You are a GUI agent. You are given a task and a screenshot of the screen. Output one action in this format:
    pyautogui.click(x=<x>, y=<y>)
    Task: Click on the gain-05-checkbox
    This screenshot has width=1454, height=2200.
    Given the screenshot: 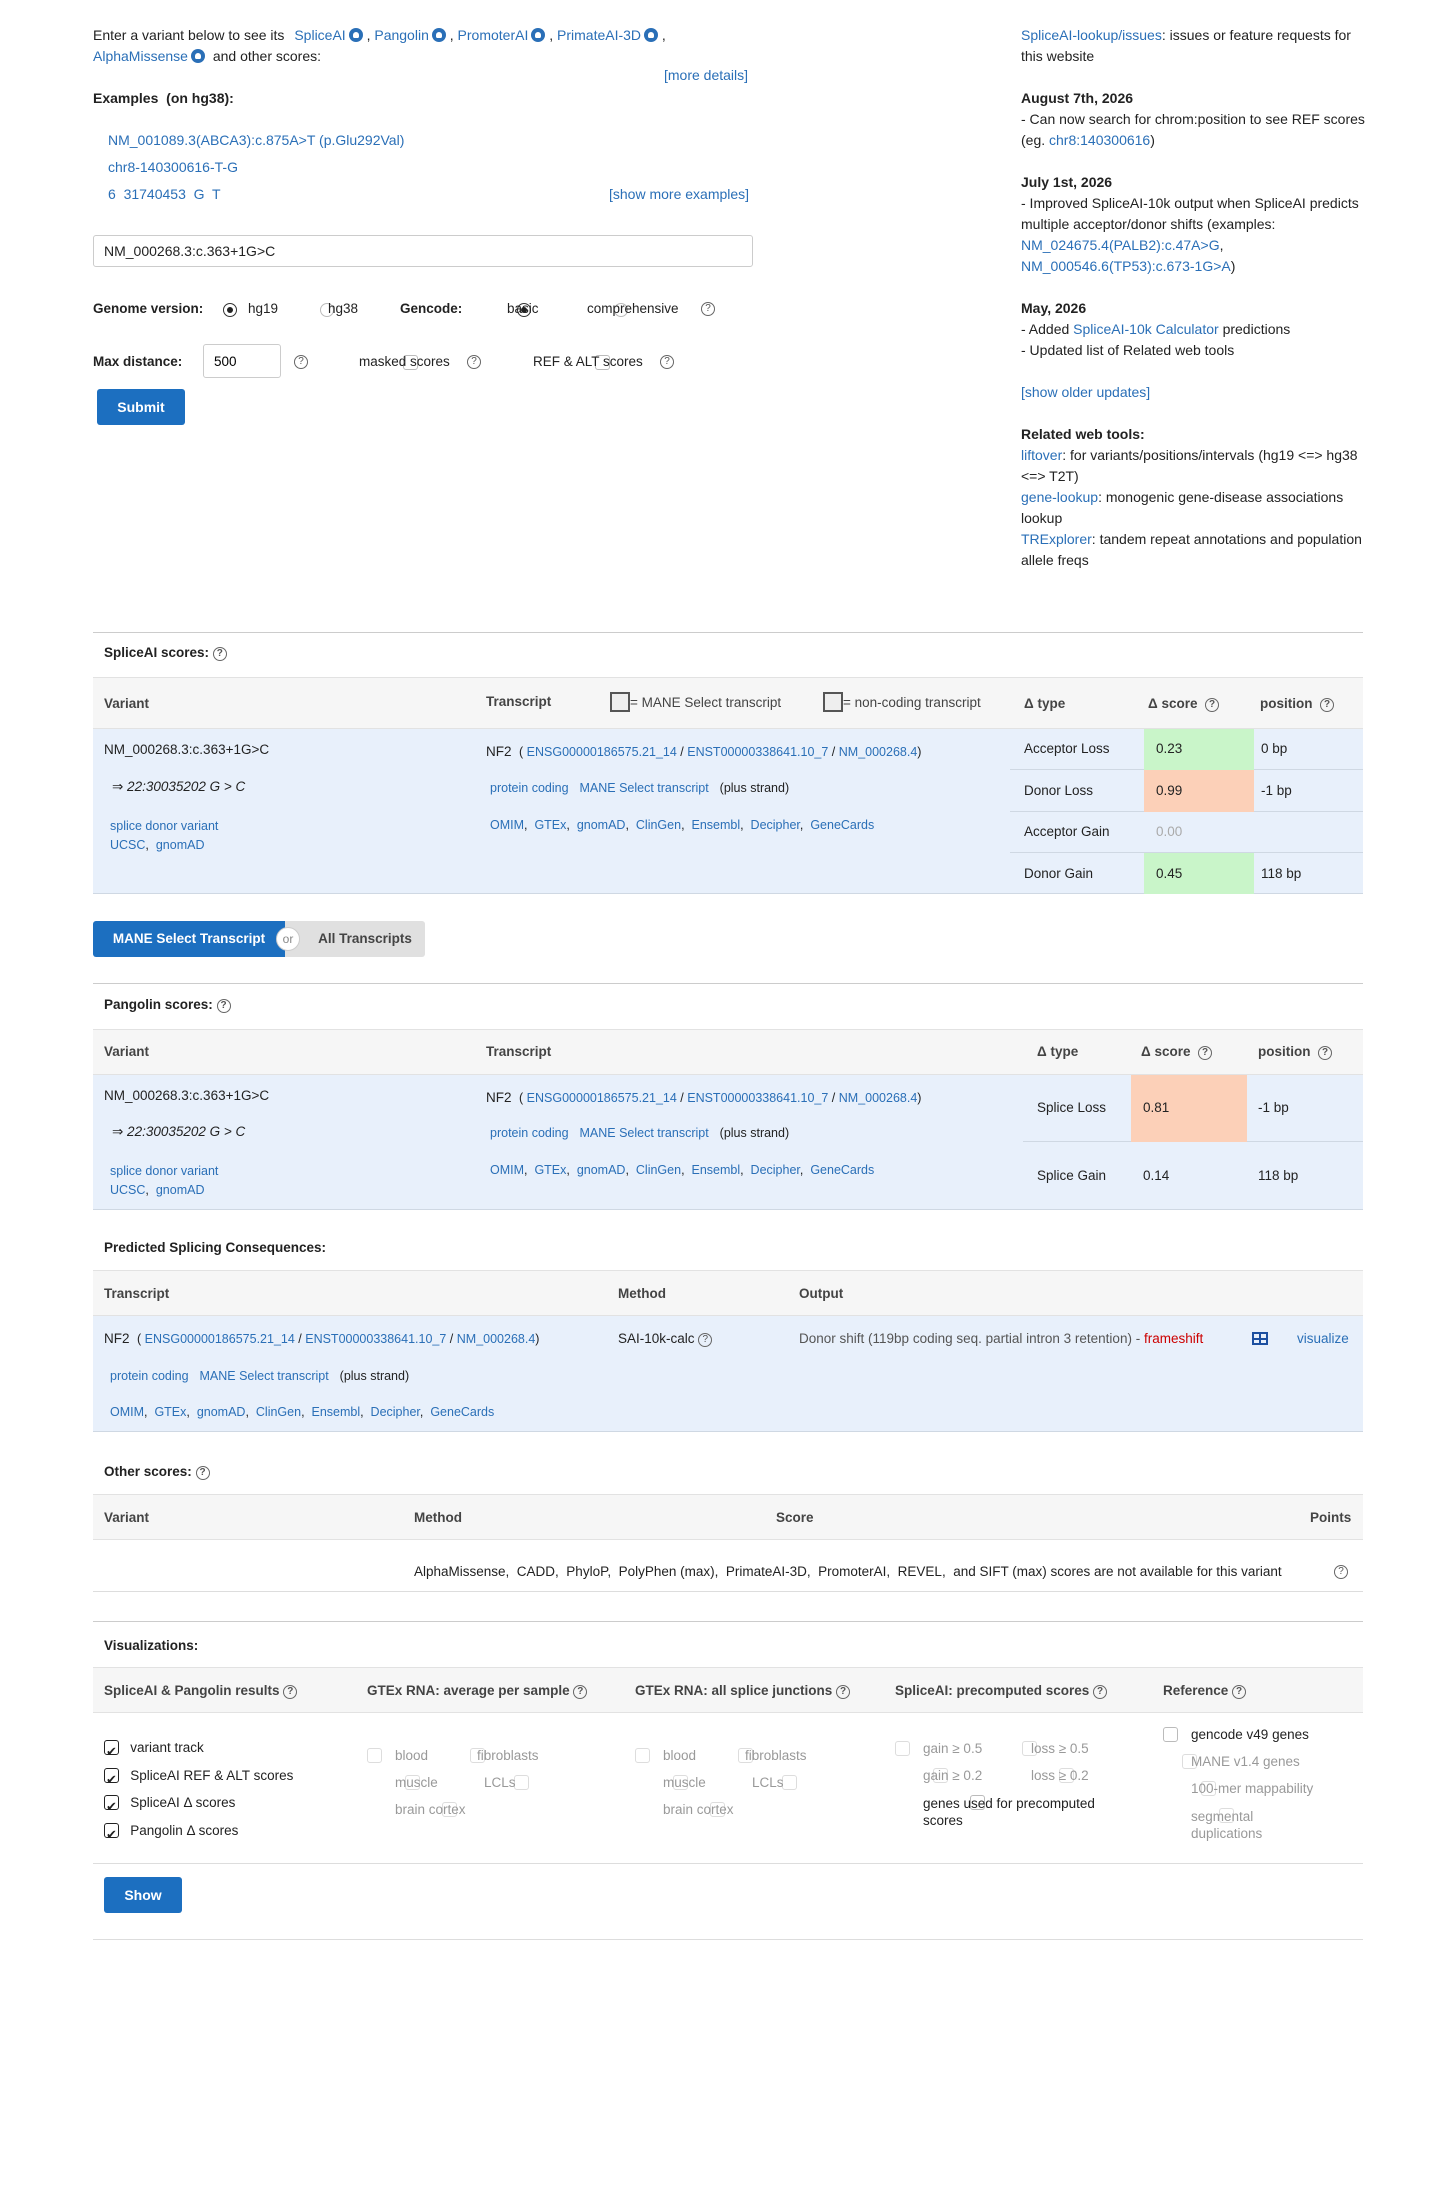 What is the action you would take?
    pyautogui.click(x=902, y=1748)
    